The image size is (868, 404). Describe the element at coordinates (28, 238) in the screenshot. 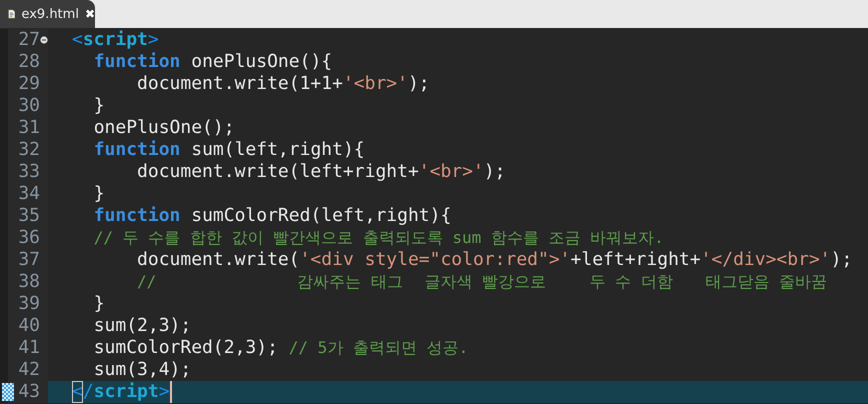

I see `line-number: 36` at that location.